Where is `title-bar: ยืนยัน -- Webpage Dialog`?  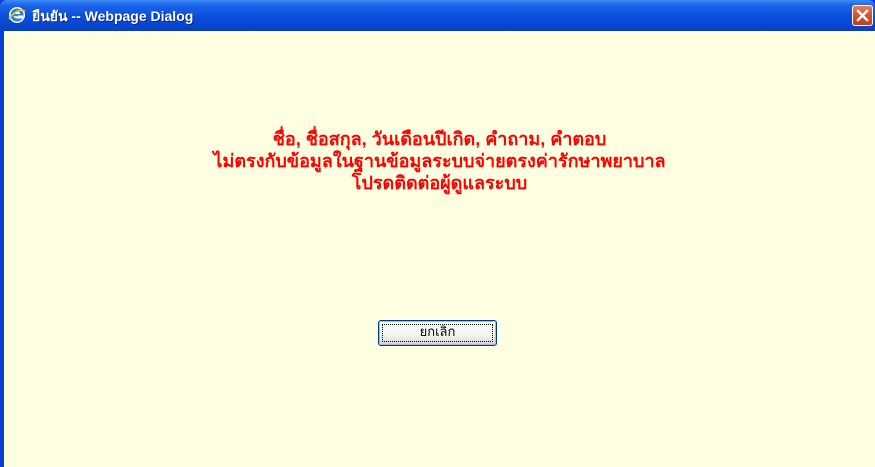 title-bar: ยืนยัน -- Webpage Dialog is located at coordinates (437, 15).